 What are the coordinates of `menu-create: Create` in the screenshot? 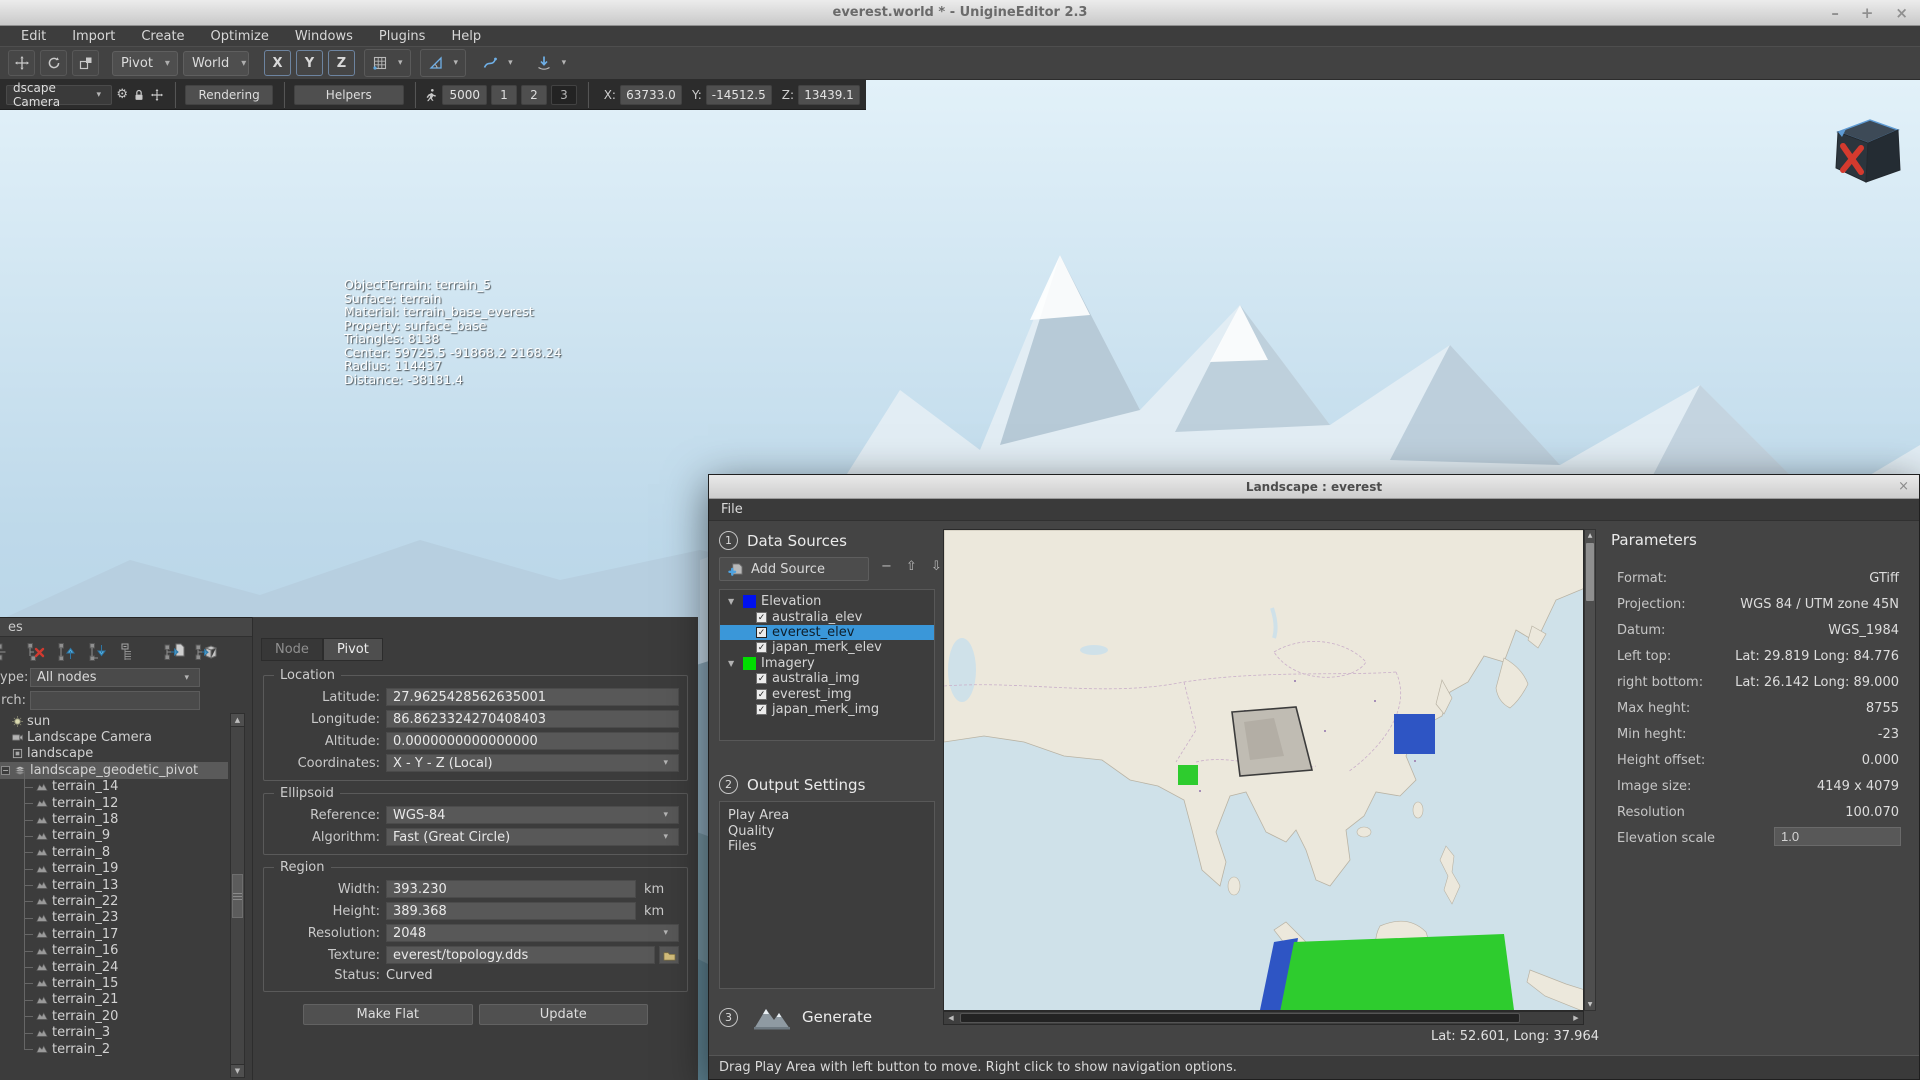 It's located at (162, 36).